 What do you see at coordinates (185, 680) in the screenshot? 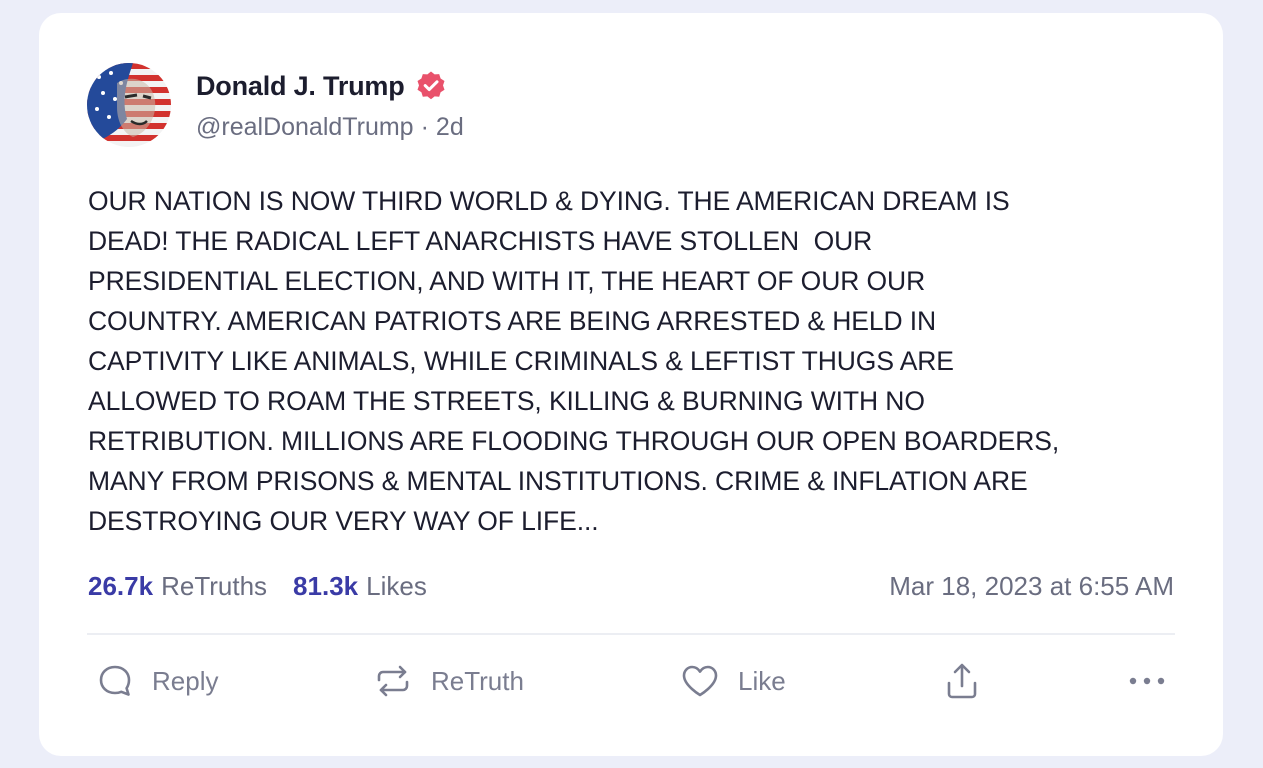
I see `reply-label: Reply` at bounding box center [185, 680].